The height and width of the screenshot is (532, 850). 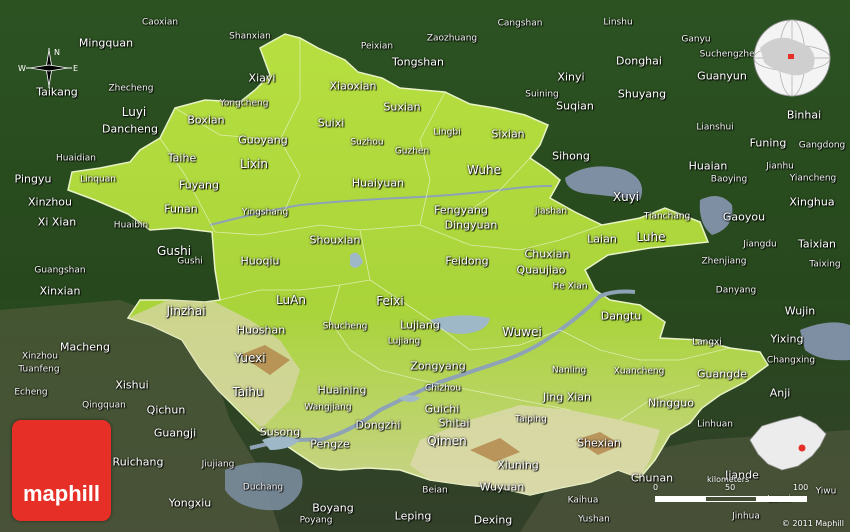 What do you see at coordinates (621, 316) in the screenshot?
I see `place-label: Dangtu` at bounding box center [621, 316].